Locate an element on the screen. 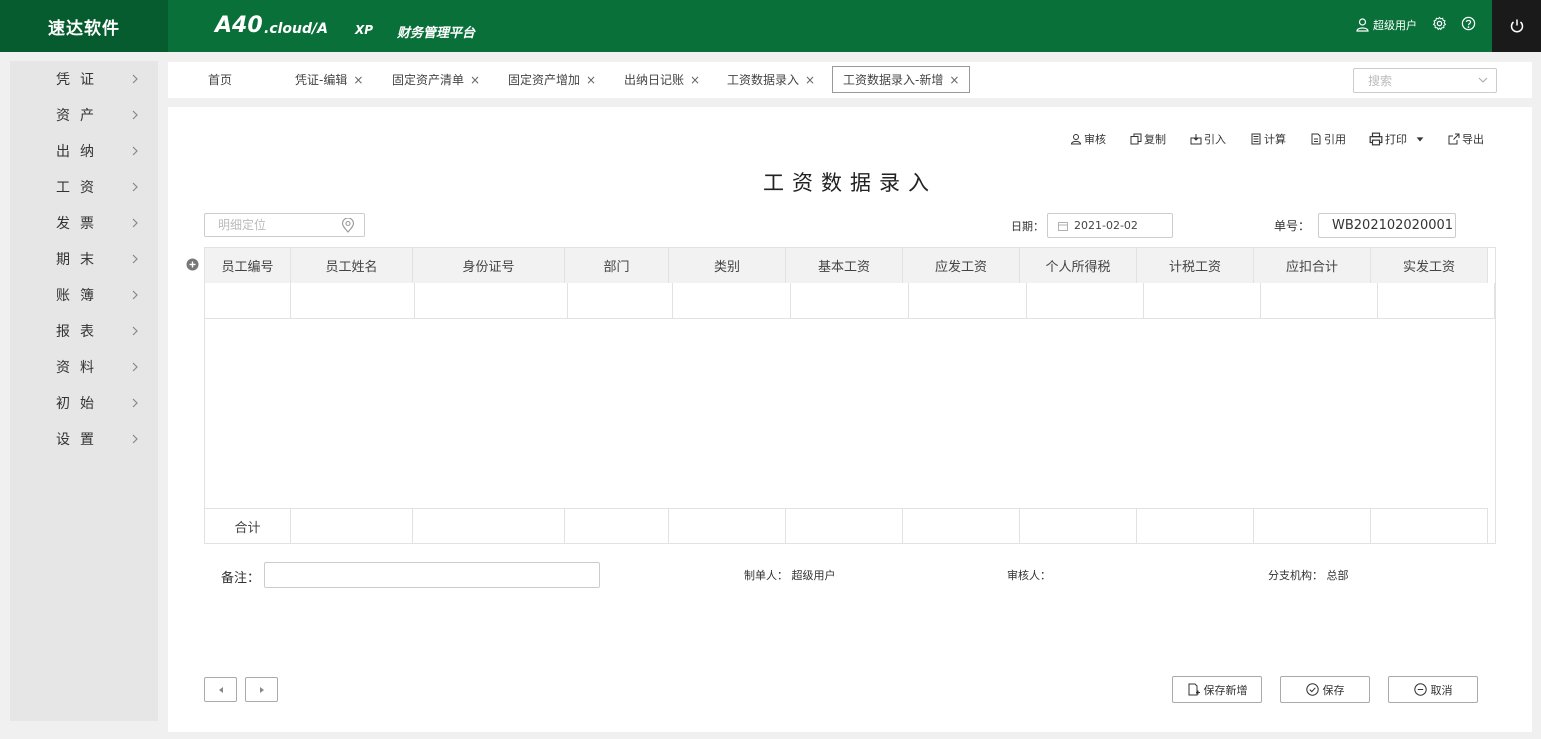  branch-info: 分支机构： 总部 is located at coordinates (1308, 575).